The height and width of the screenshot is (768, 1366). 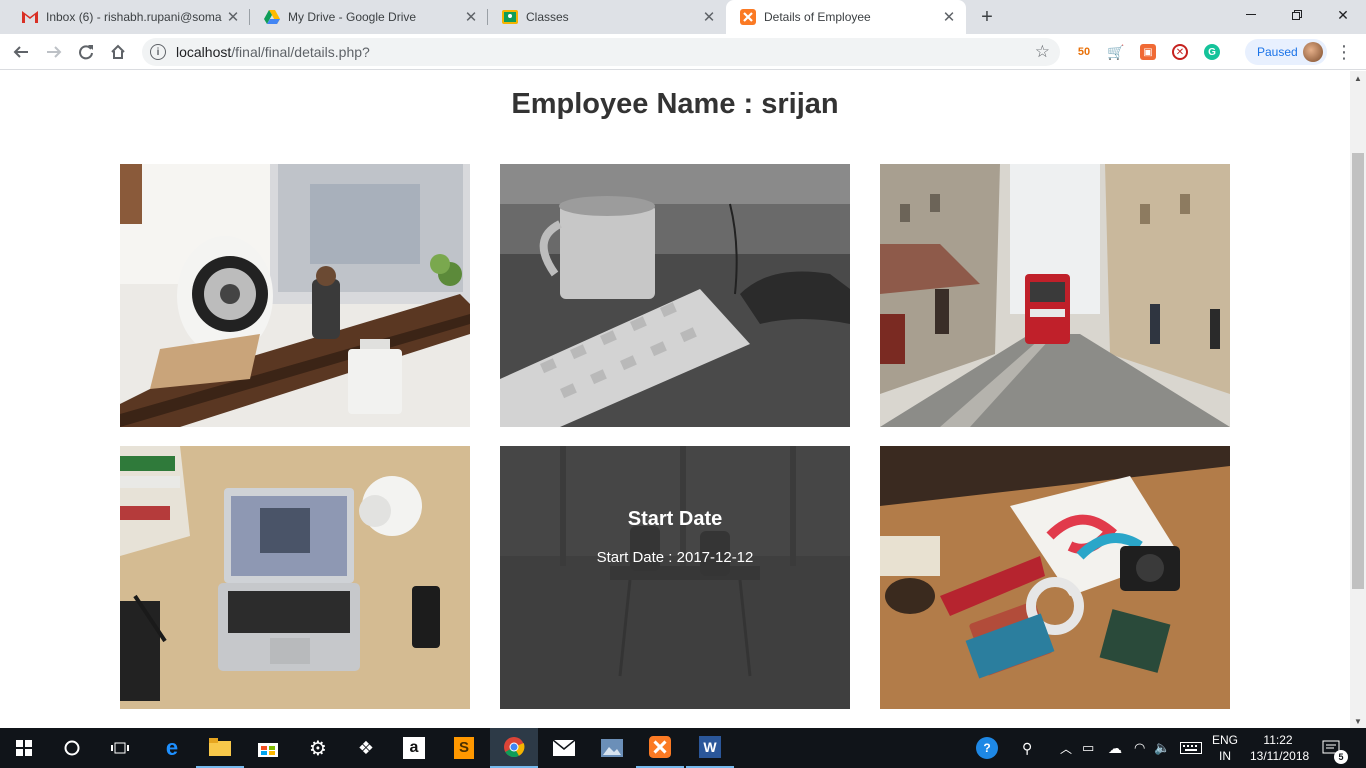 What do you see at coordinates (300, 52) in the screenshot?
I see `url-path: /final/final/details.php?` at bounding box center [300, 52].